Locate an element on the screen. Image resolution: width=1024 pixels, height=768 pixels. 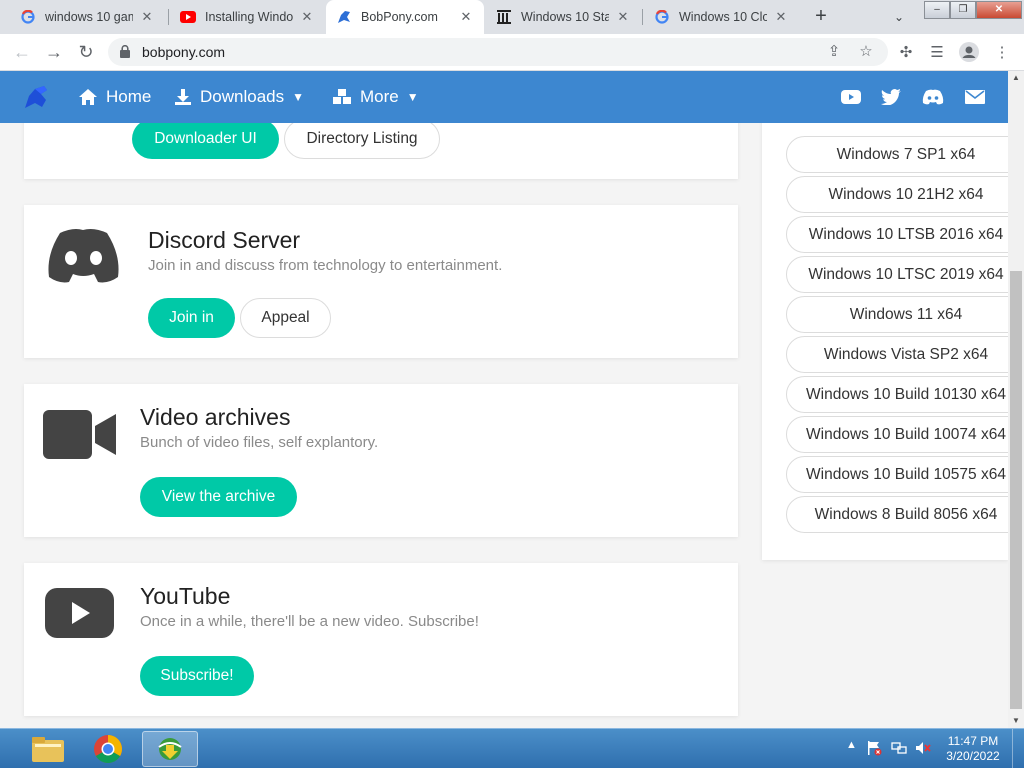
sidebar-iso-item: Windows 10 LTSB 2016 x64 is located at coordinates (897, 234).